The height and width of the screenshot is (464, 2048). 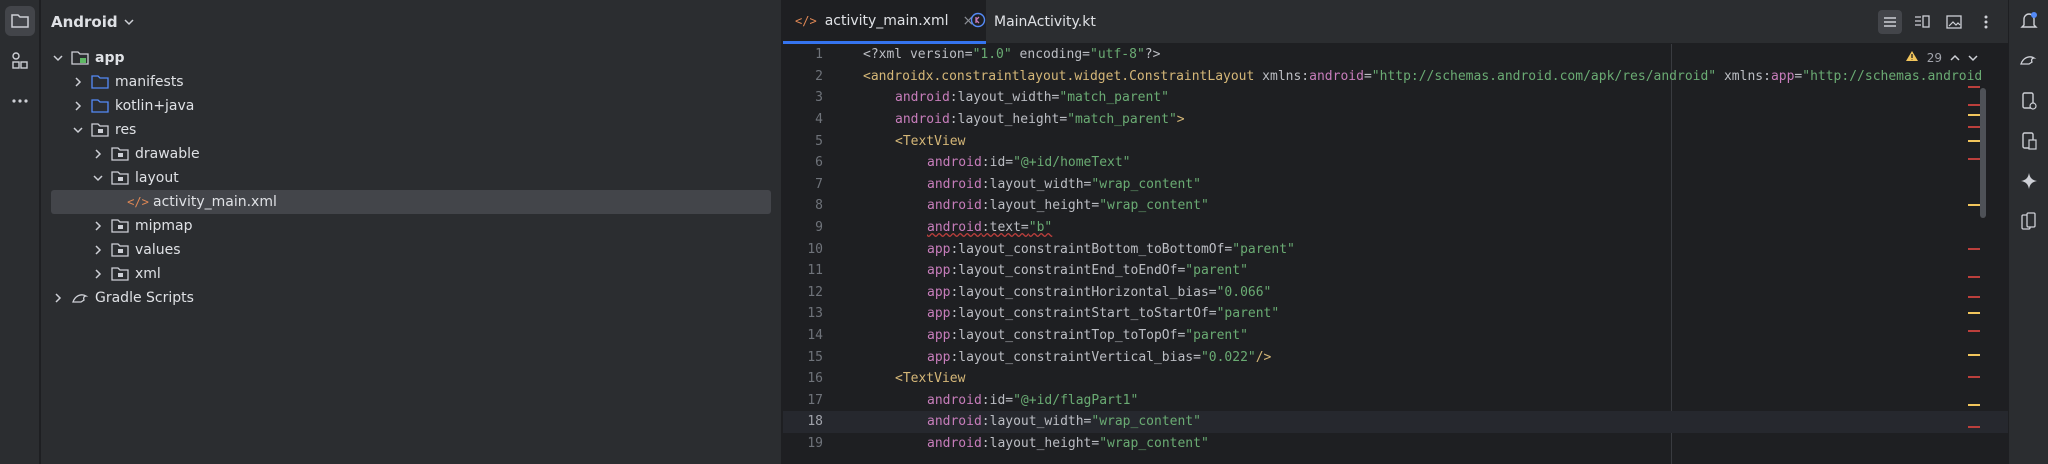 What do you see at coordinates (1938, 22) in the screenshot?
I see `editor-view-mode-toolbar` at bounding box center [1938, 22].